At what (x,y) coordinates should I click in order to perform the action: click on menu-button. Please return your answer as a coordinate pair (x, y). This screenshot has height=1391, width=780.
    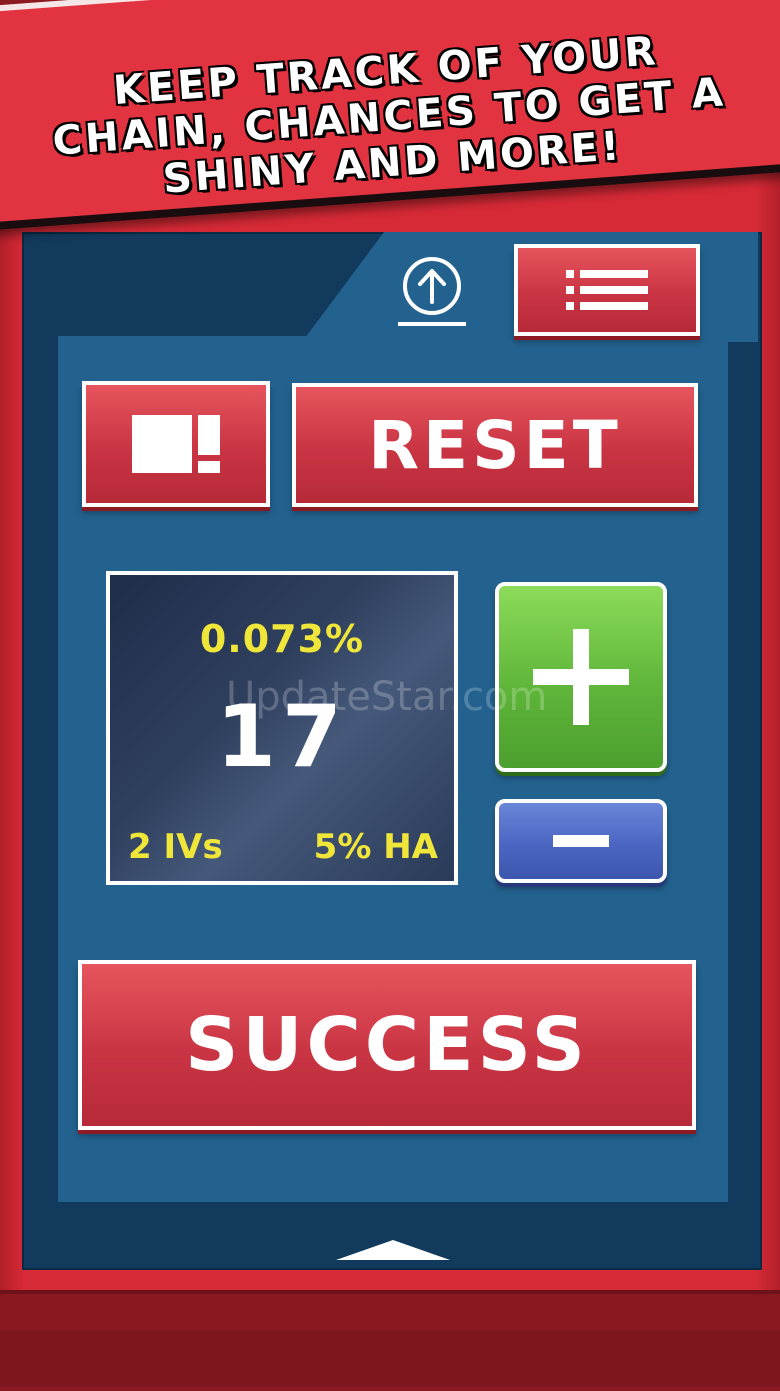
    Looking at the image, I should click on (607, 290).